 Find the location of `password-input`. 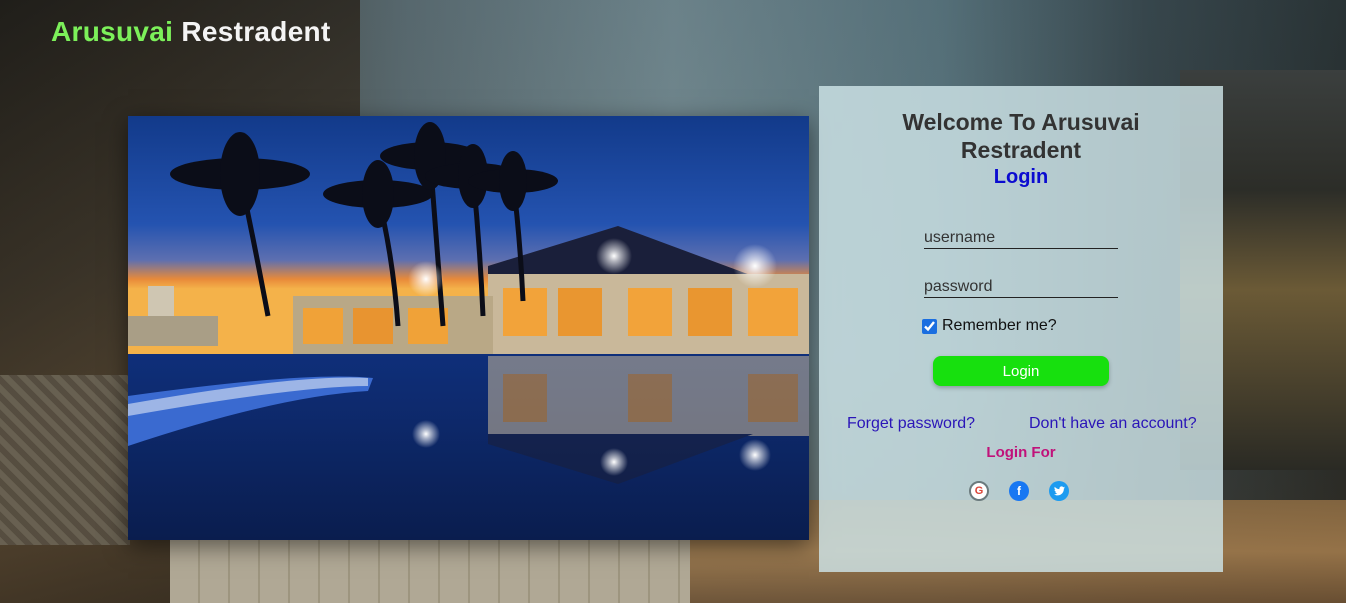

password-input is located at coordinates (1021, 288).